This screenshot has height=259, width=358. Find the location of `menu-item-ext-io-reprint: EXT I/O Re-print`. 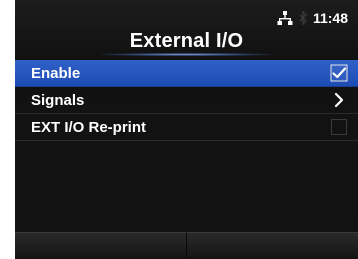

menu-item-ext-io-reprint: EXT I/O Re-print is located at coordinates (186, 127).